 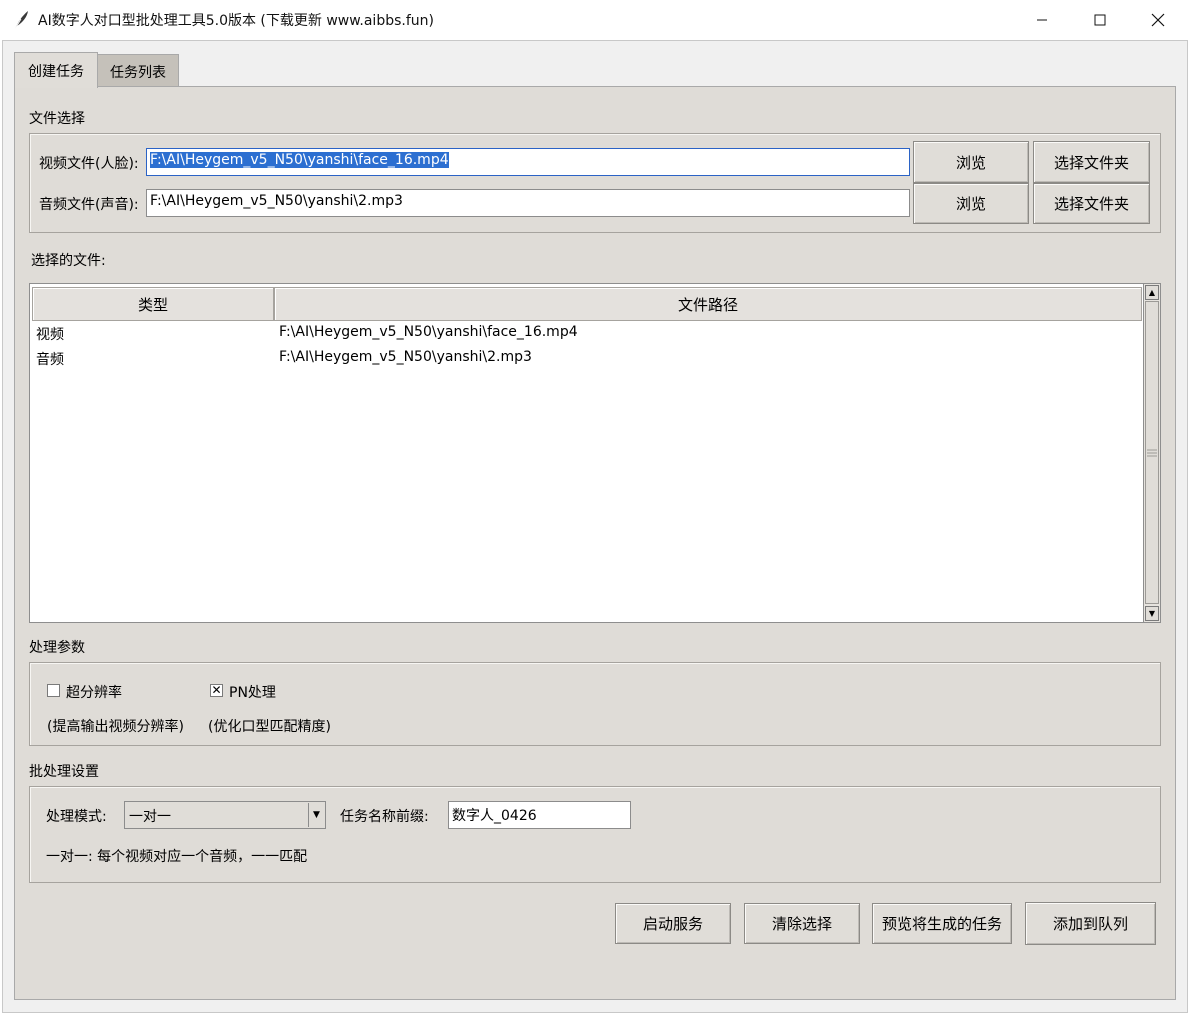 I want to click on add-to-queue-button: 添加到队列, so click(x=1090, y=923).